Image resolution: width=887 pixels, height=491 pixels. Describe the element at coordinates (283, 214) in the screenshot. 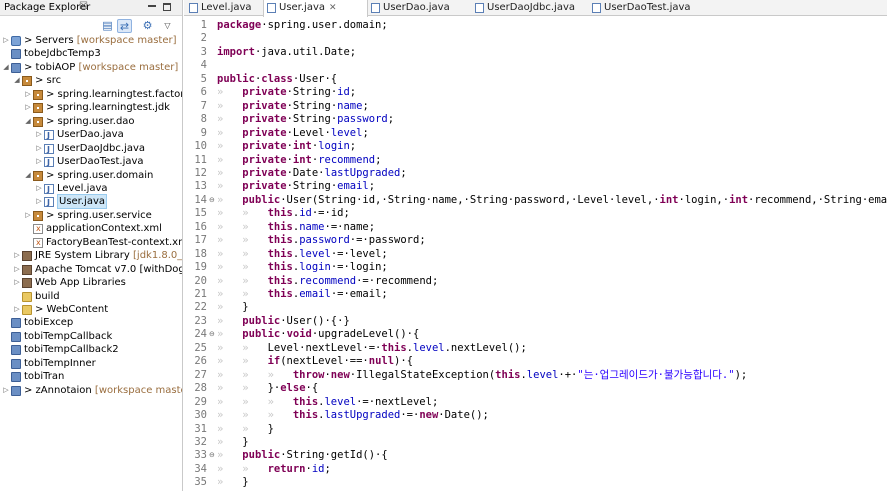

I see `code-line: » » this.id·=·id;` at that location.